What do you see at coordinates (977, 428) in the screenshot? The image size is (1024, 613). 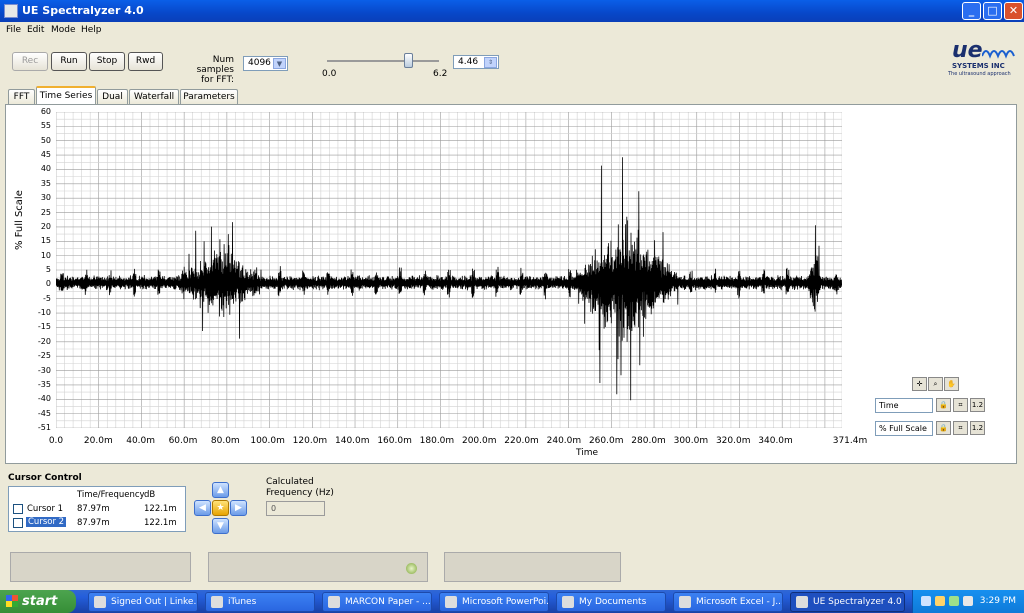 I see `y-scale-icon: 1.2` at bounding box center [977, 428].